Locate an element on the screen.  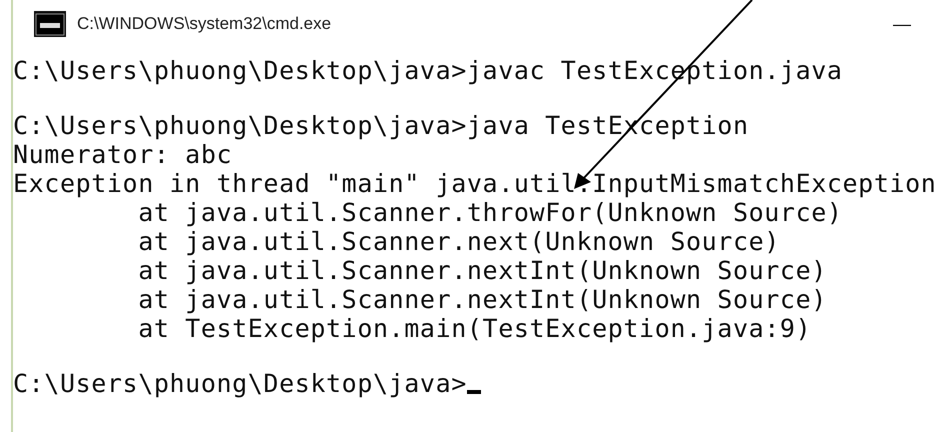
console-line: at java.util.Scanner.throwFor(Unknown Source) is located at coordinates (490, 212).